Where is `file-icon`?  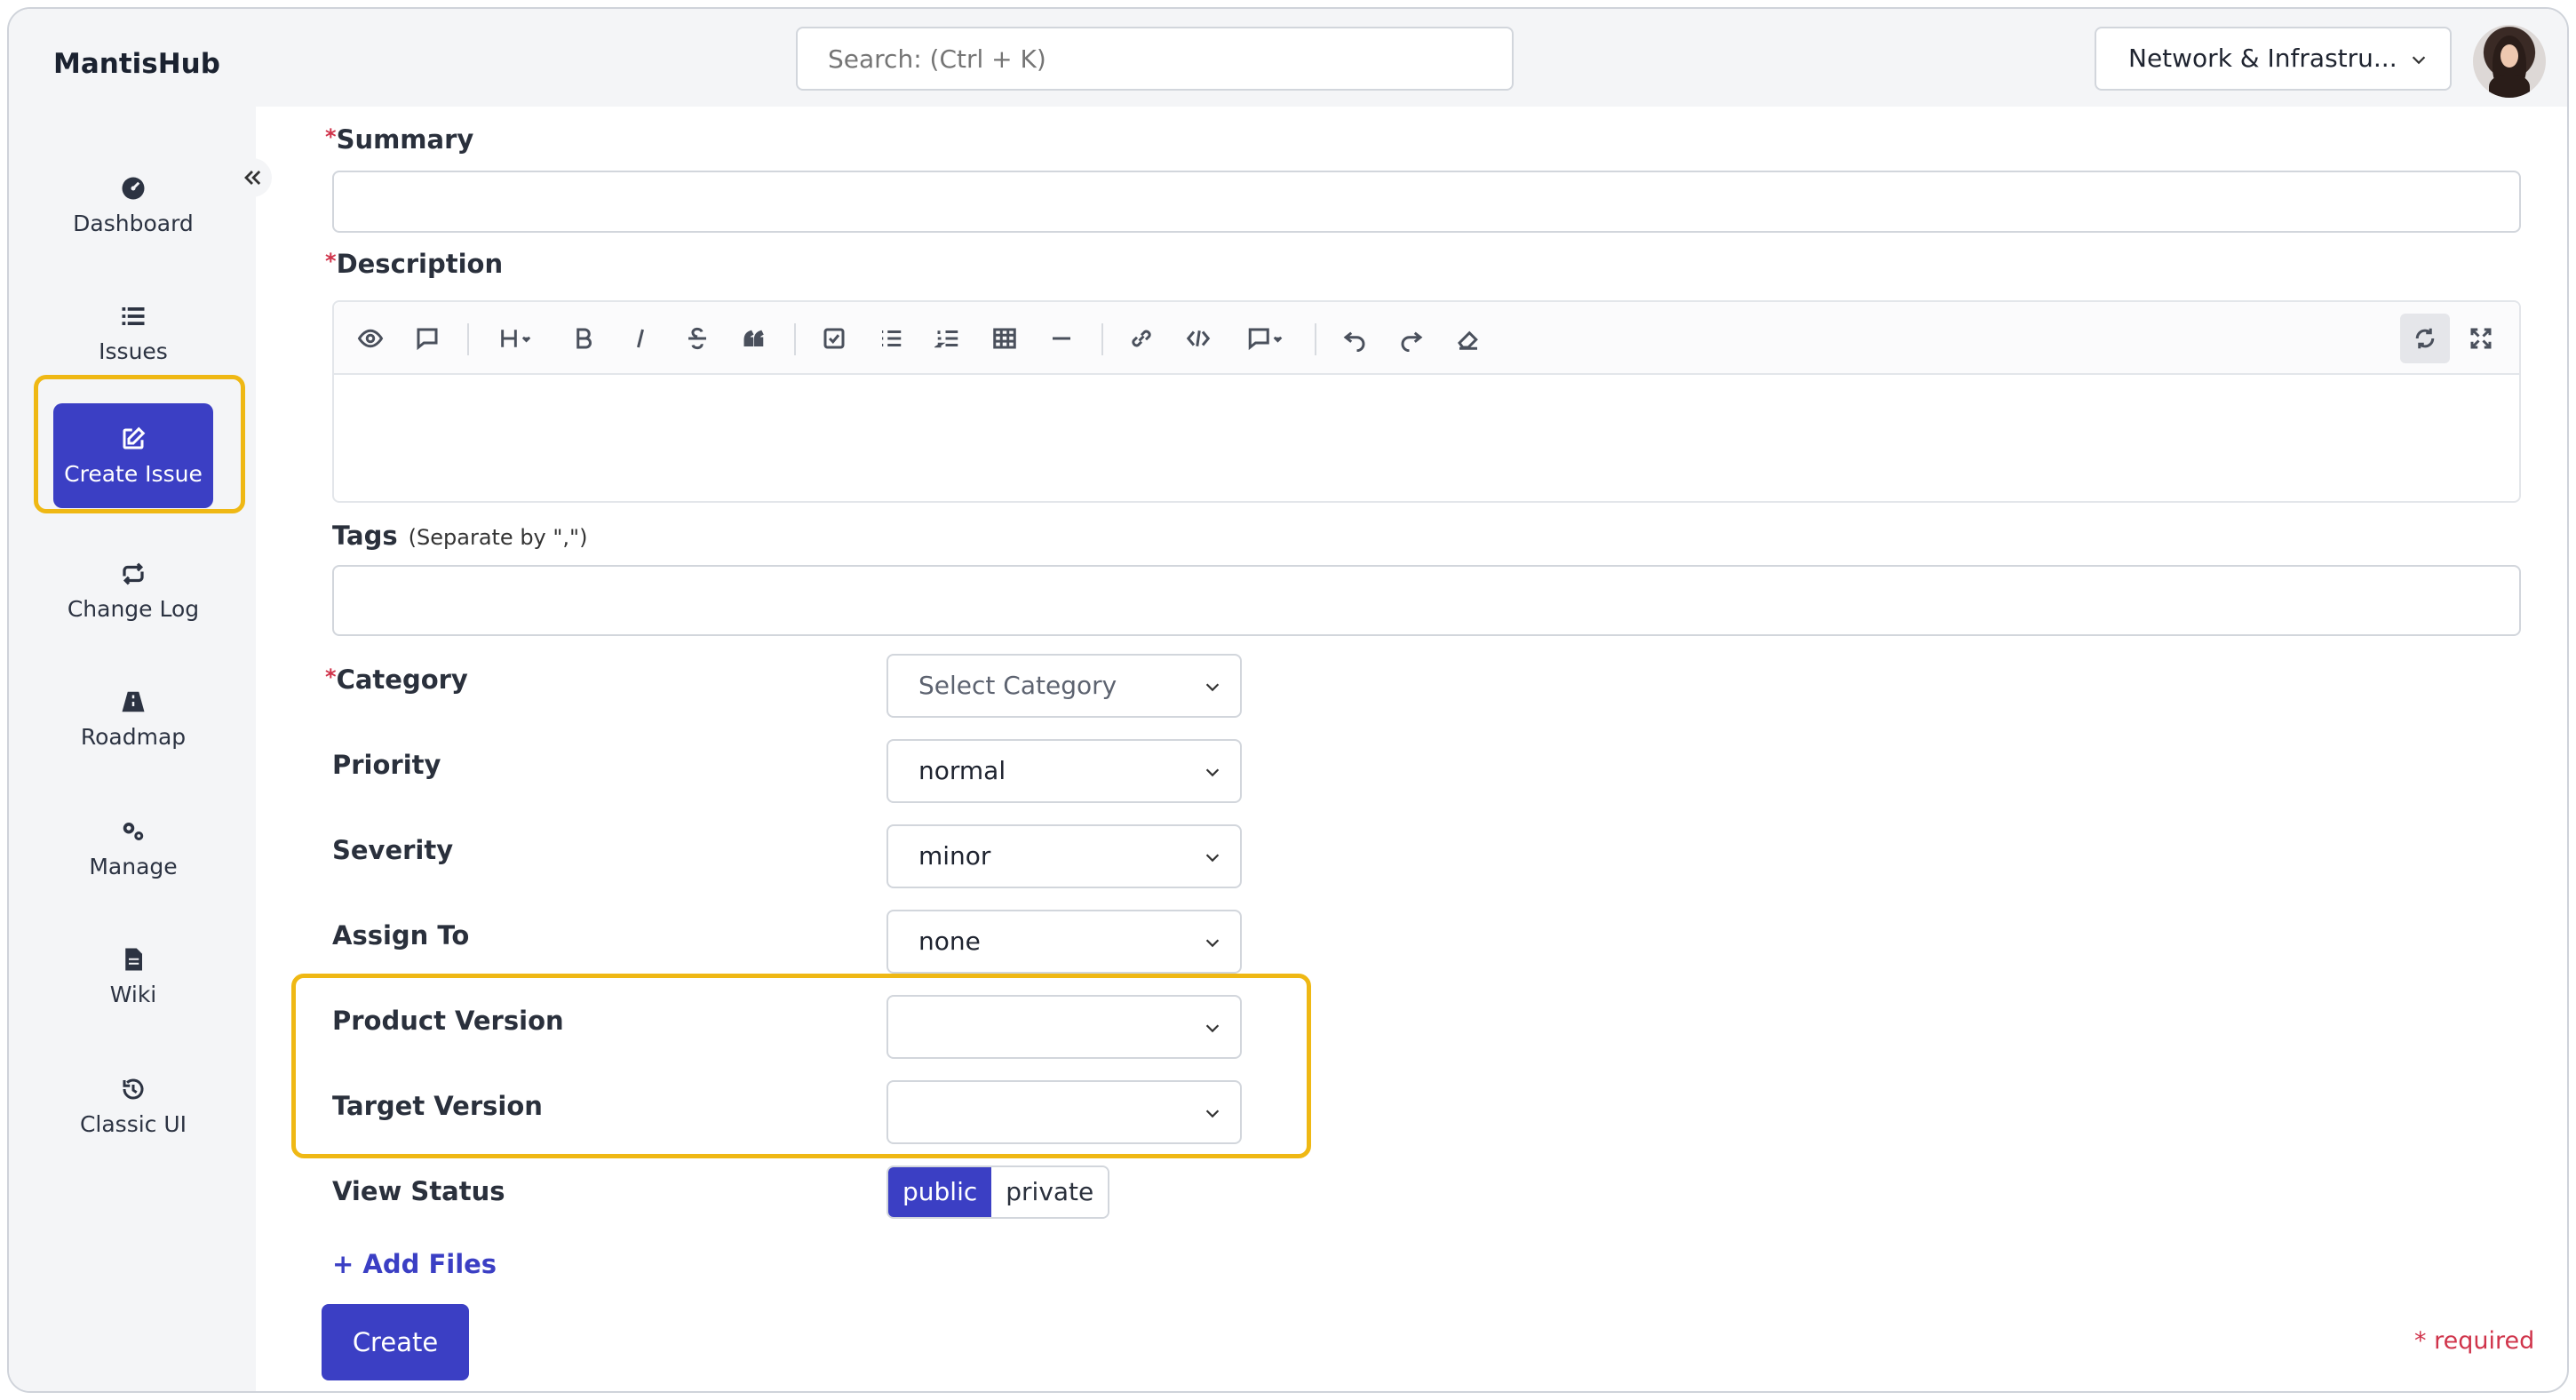 file-icon is located at coordinates (133, 959).